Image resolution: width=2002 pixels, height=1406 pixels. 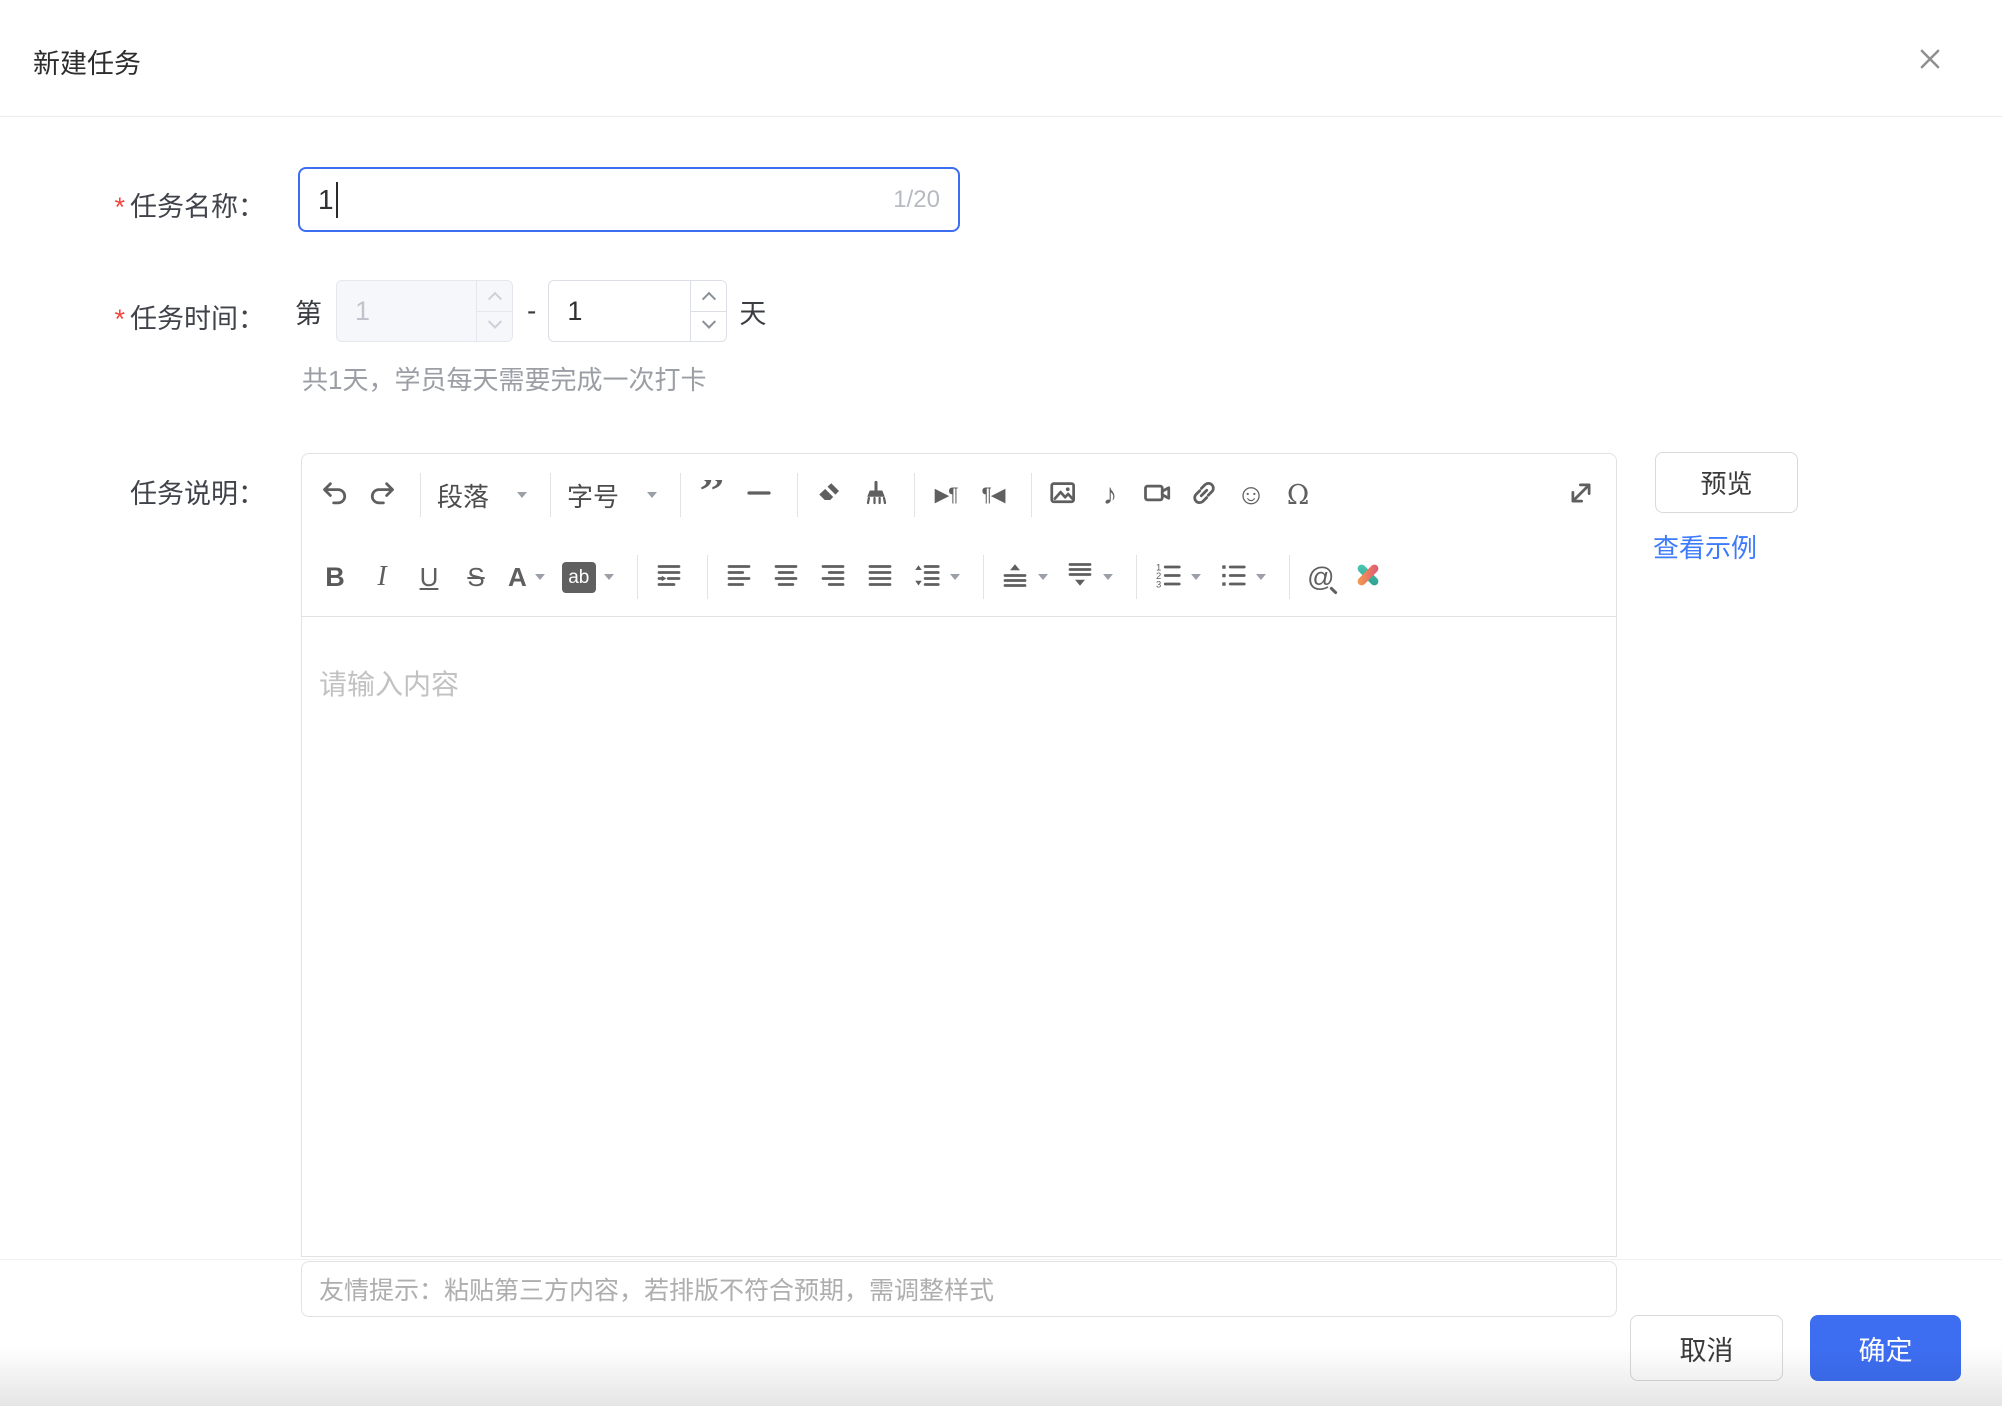 I want to click on video-button, so click(x=1157, y=495).